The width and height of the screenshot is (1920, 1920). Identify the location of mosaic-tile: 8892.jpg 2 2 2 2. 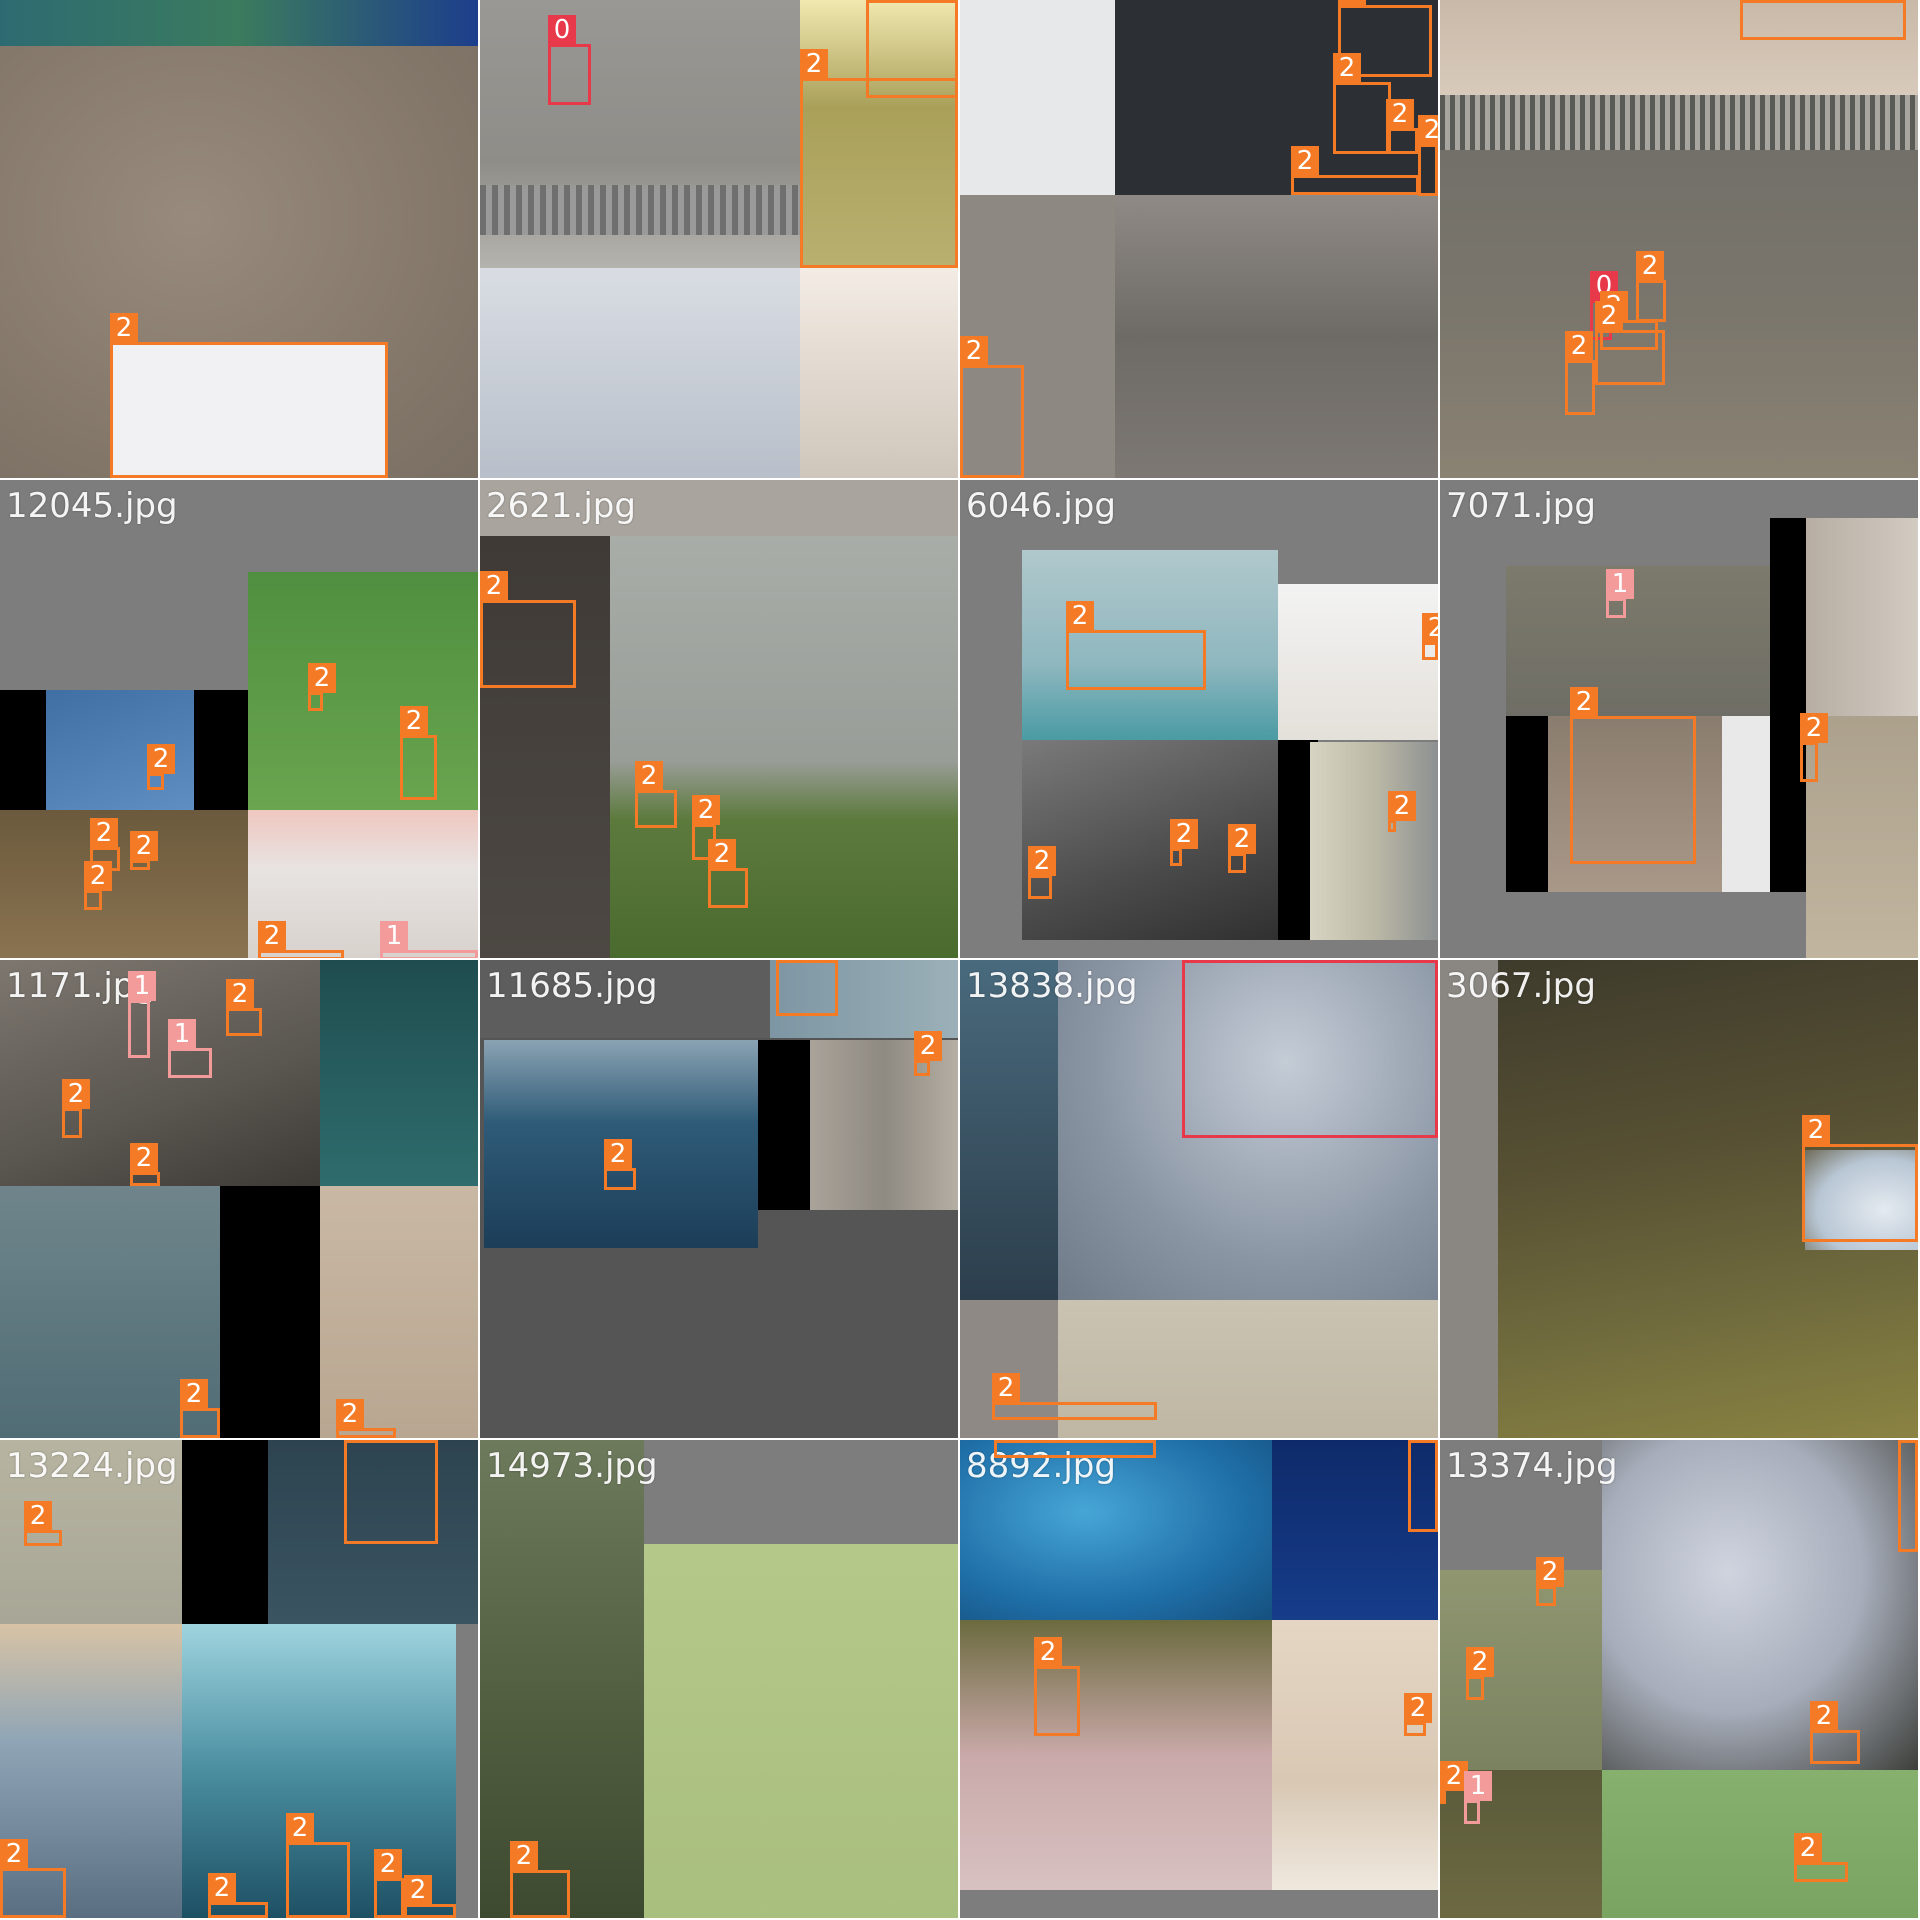
(1199, 1679).